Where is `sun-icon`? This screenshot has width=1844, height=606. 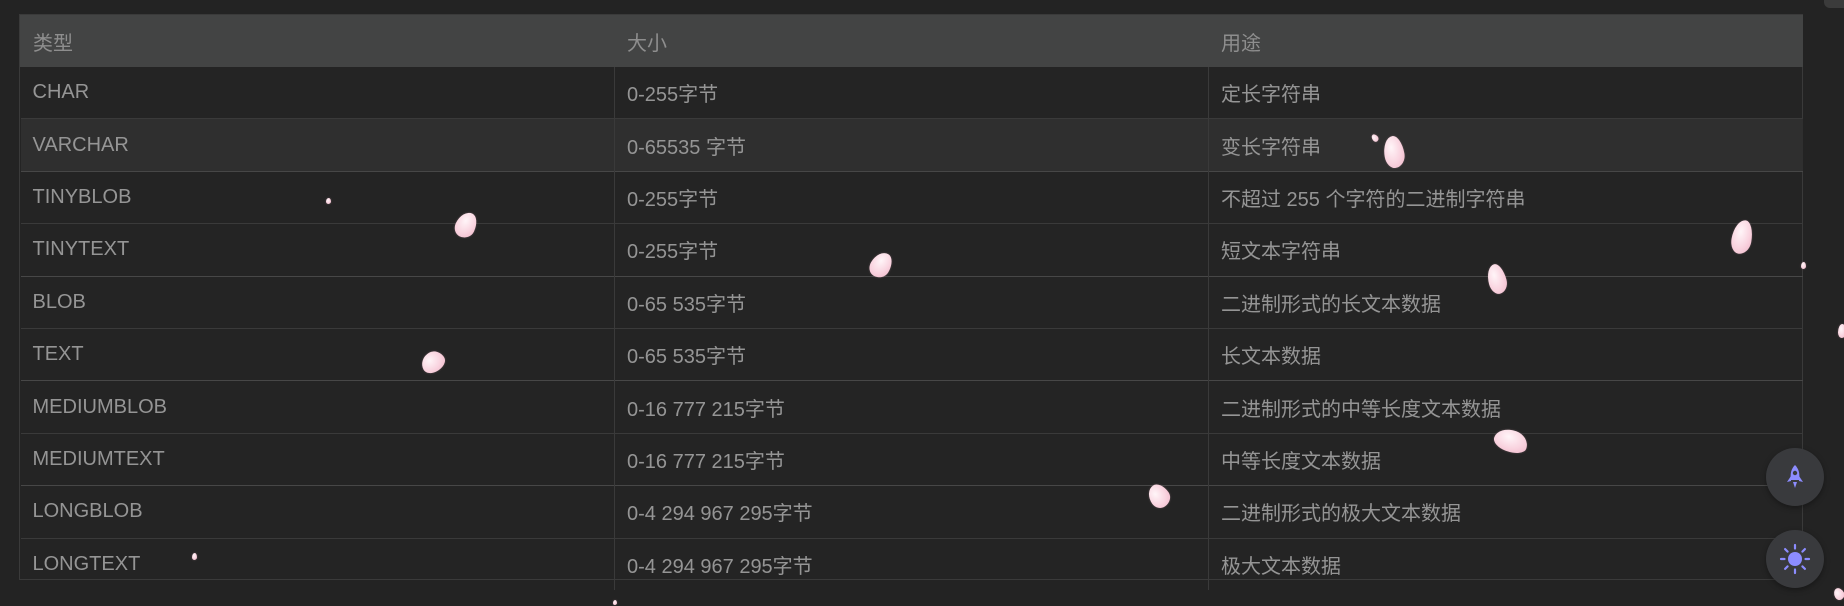 sun-icon is located at coordinates (1795, 559).